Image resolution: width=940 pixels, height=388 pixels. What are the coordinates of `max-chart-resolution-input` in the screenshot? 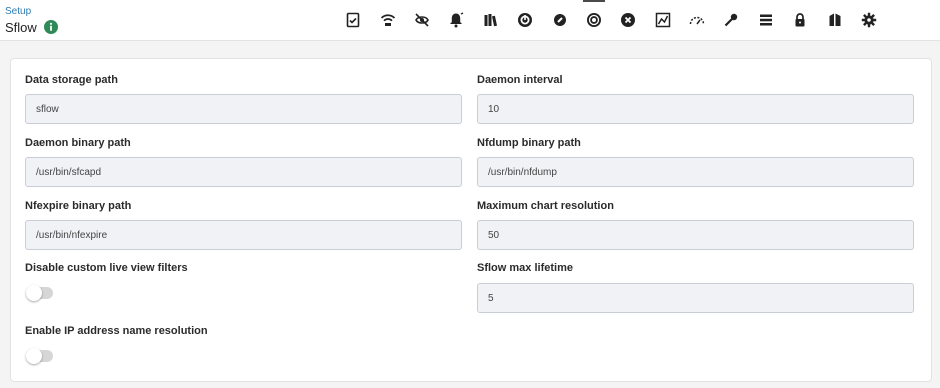 It's located at (695, 235).